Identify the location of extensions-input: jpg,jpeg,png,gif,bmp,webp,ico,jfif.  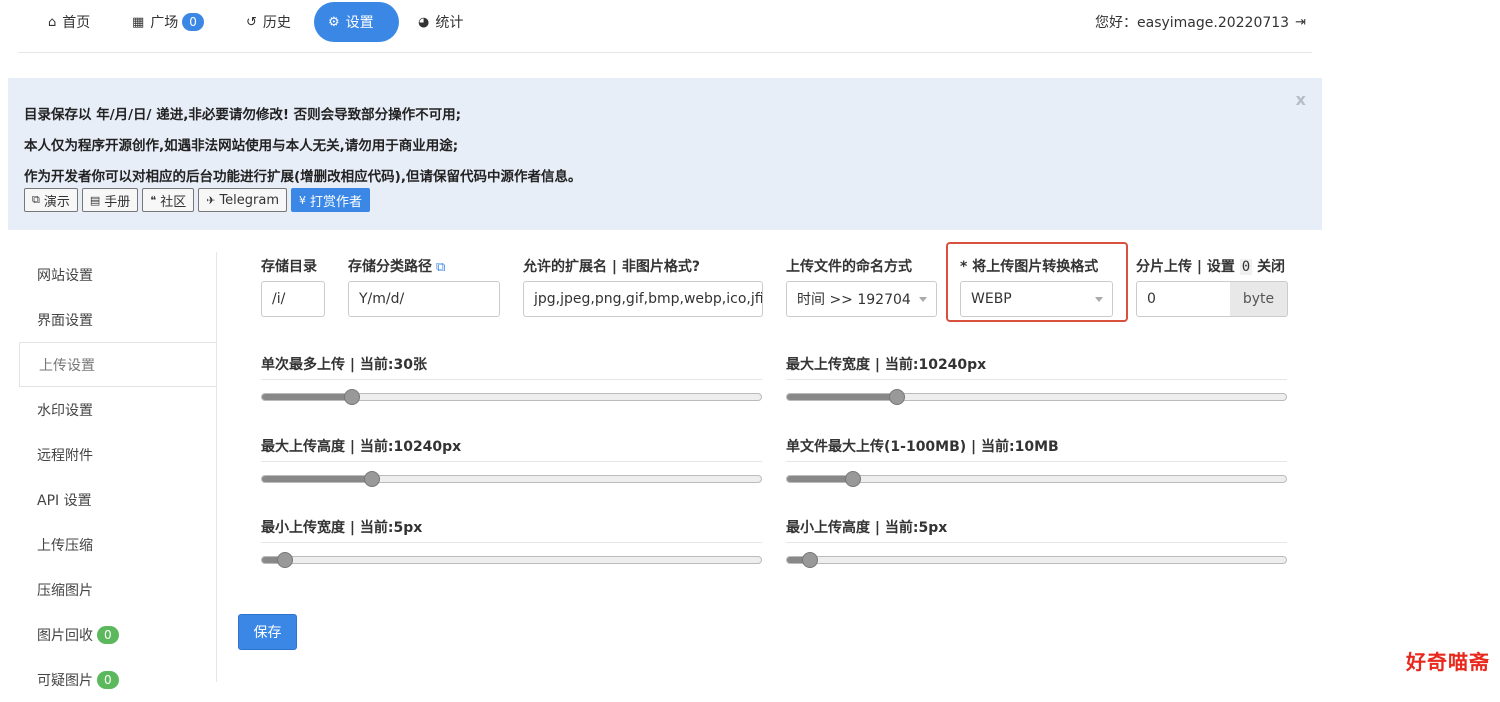
(643, 299).